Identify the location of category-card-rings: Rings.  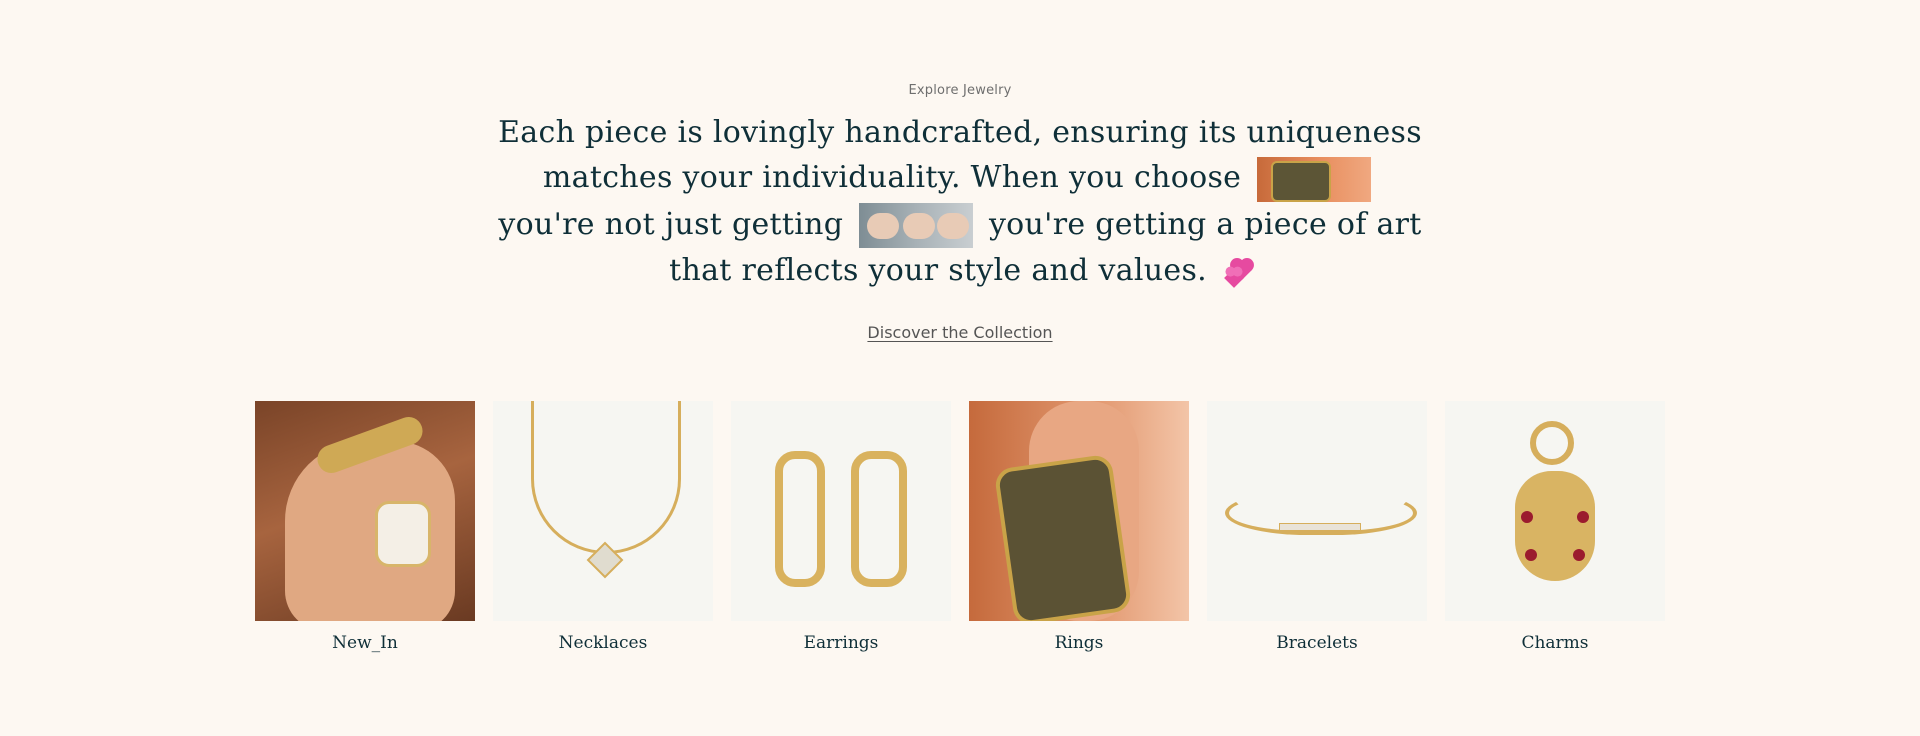
(1079, 527).